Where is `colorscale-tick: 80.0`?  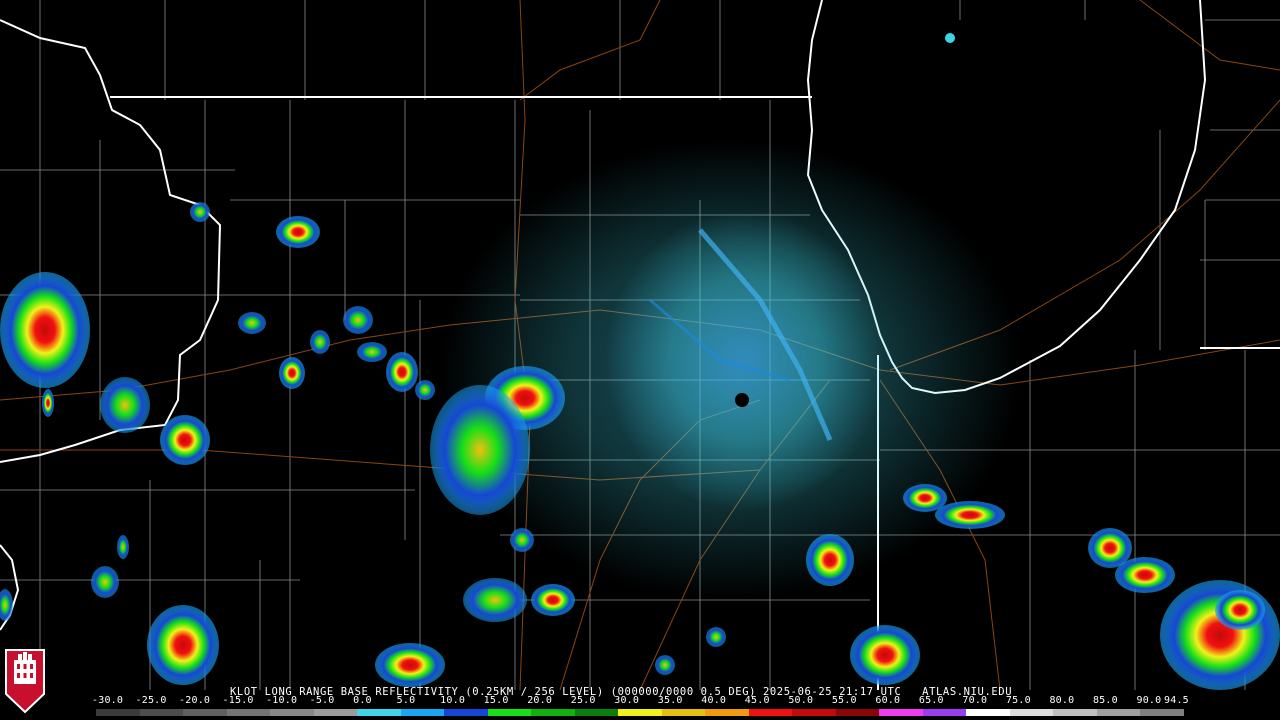
colorscale-tick: 80.0 is located at coordinates (1062, 700).